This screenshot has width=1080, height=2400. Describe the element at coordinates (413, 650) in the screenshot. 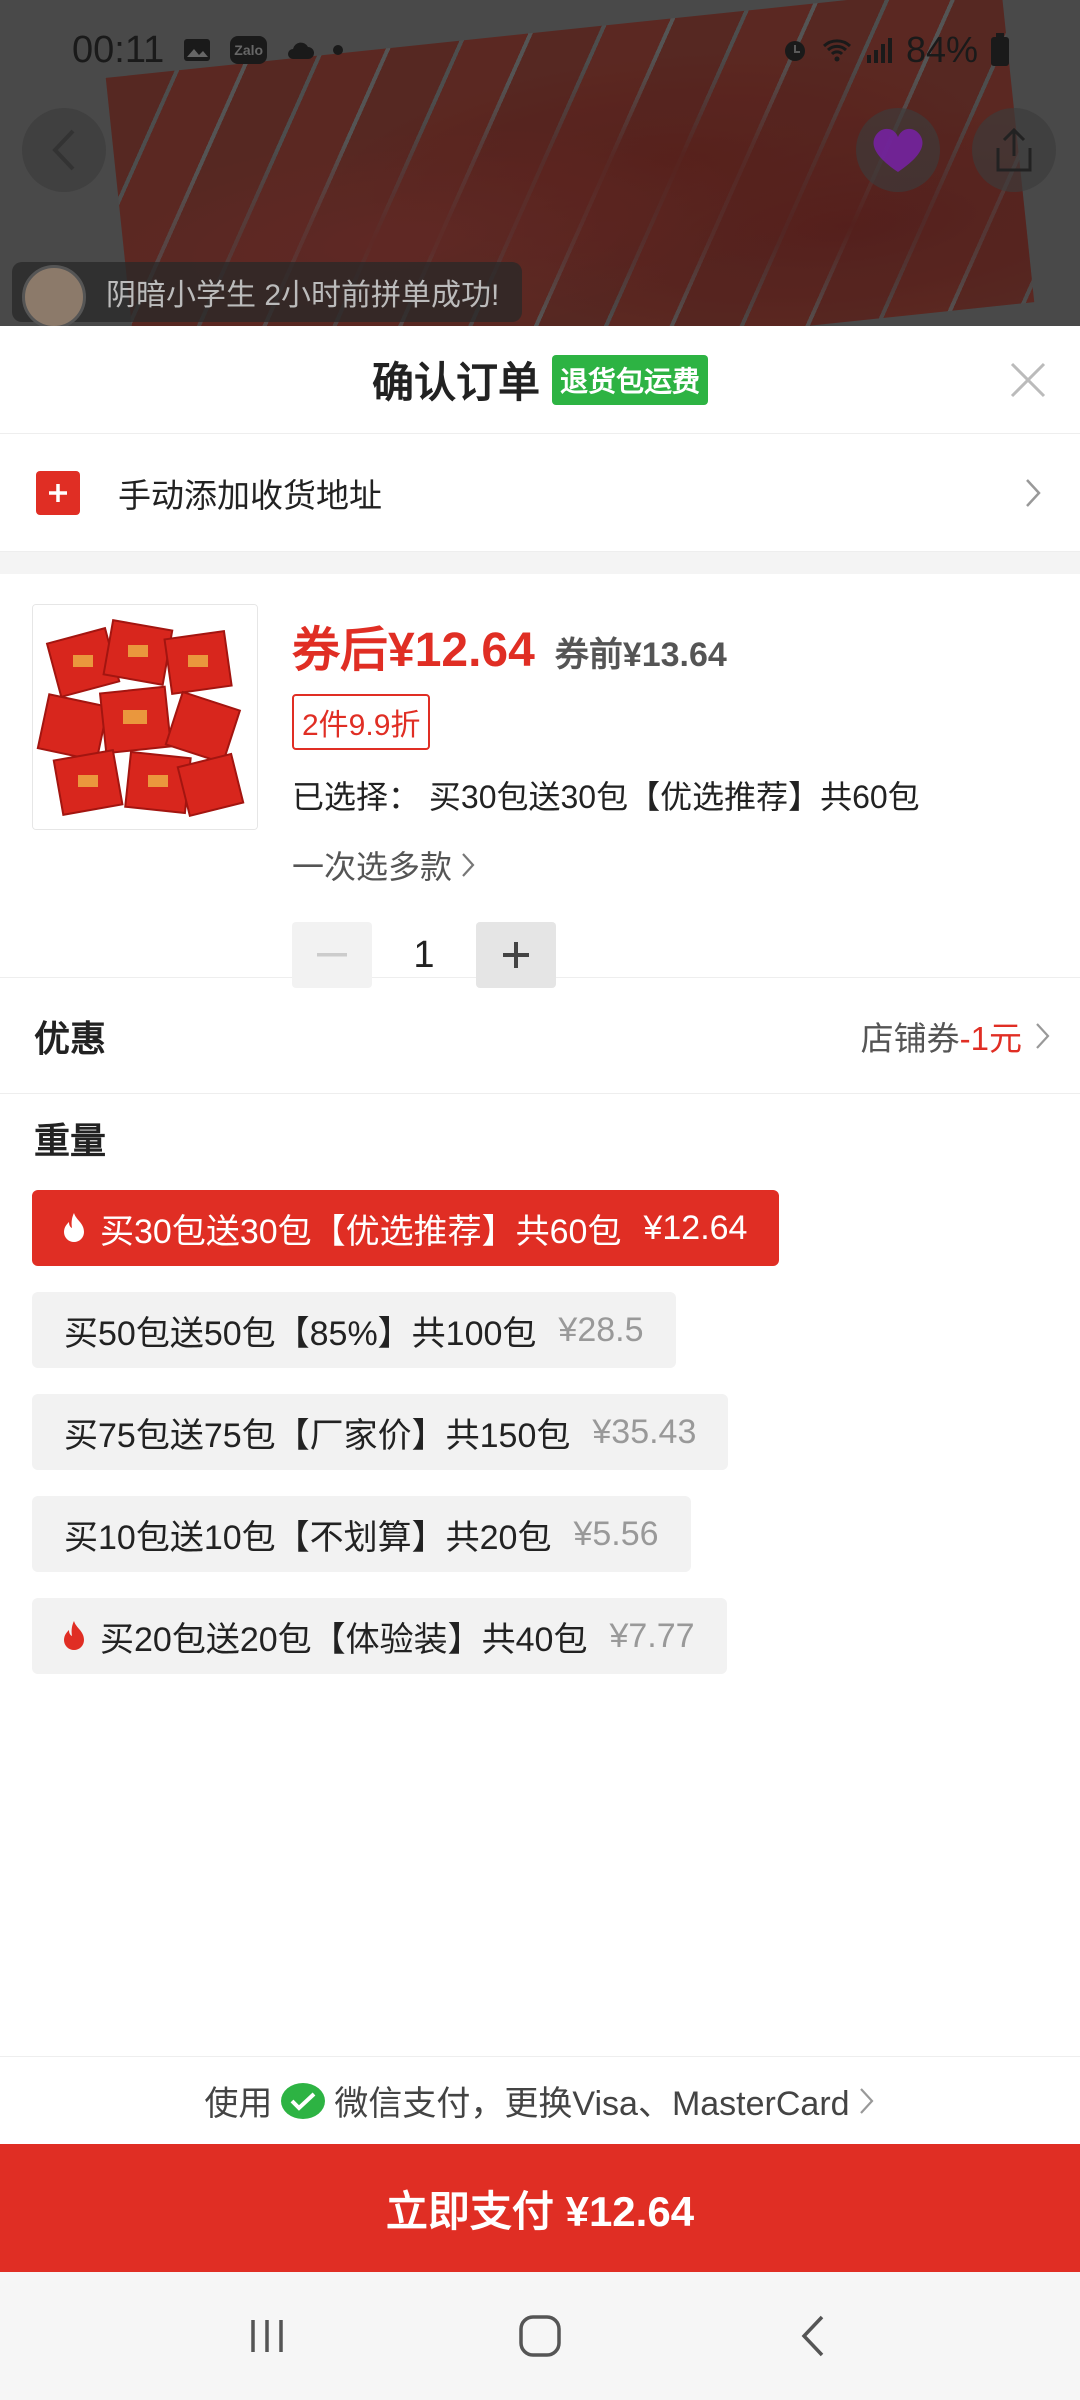

I see `price-after-coupon: 券后¥12.64` at that location.